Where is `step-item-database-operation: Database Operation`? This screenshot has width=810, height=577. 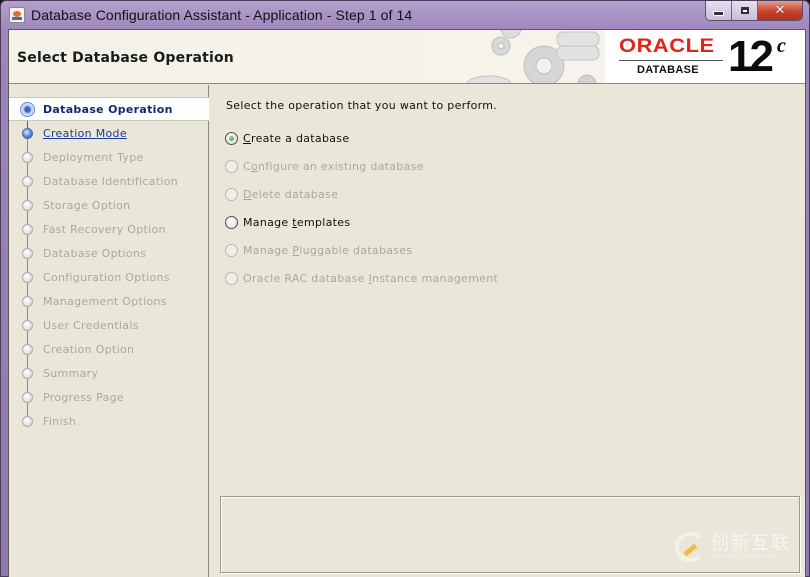 step-item-database-operation: Database Operation is located at coordinates (109, 109).